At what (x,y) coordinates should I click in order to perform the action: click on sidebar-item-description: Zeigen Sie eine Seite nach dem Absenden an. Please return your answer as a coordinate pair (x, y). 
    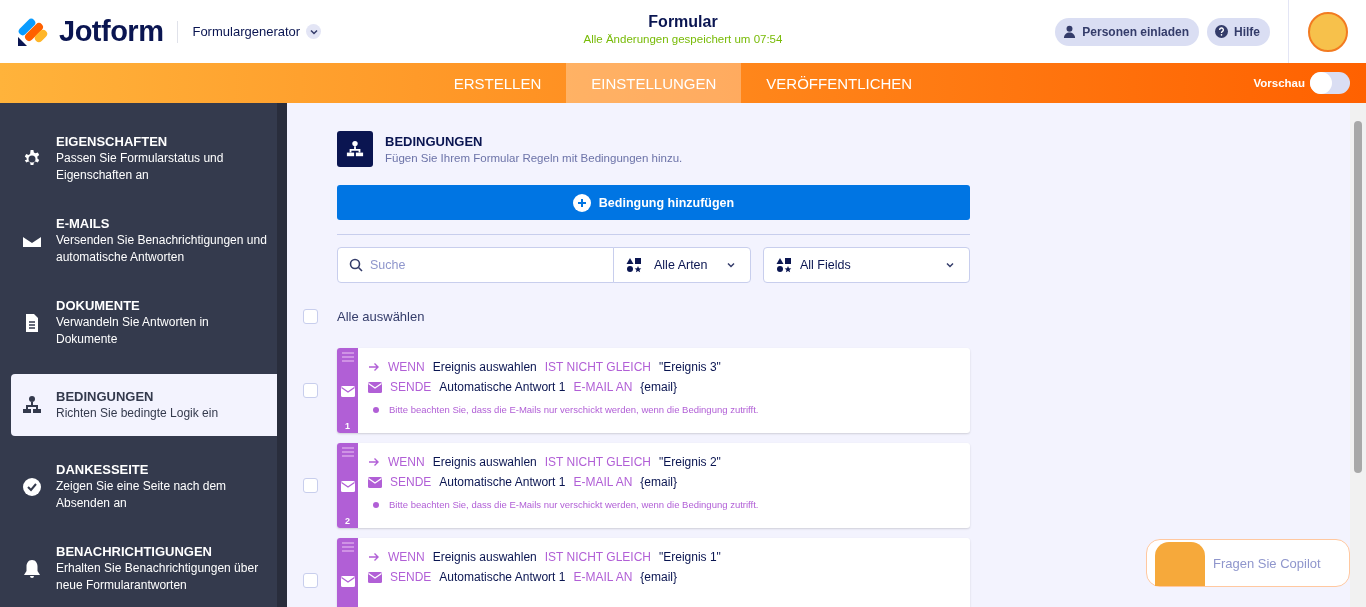
    Looking at the image, I should click on (142, 495).